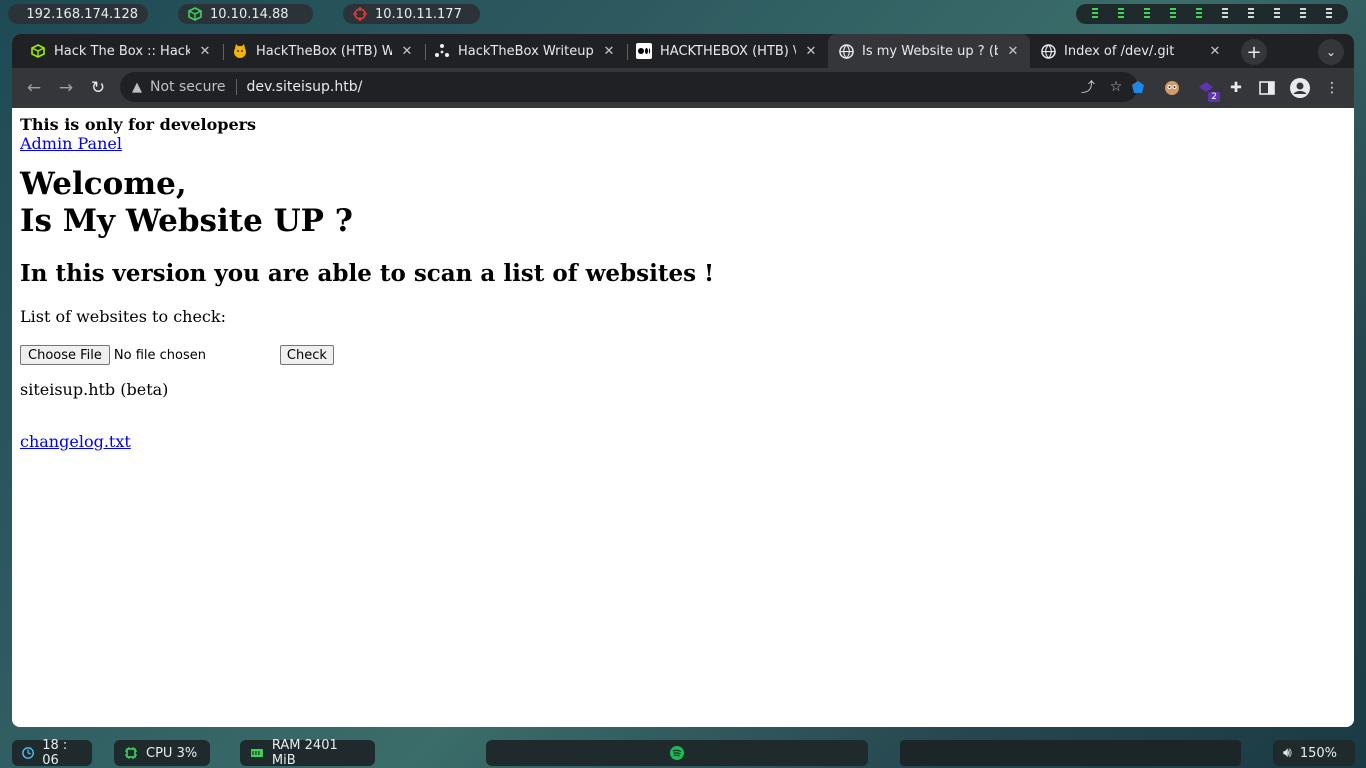 The width and height of the screenshot is (1366, 768). What do you see at coordinates (256, 753) in the screenshot?
I see `memory-icon` at bounding box center [256, 753].